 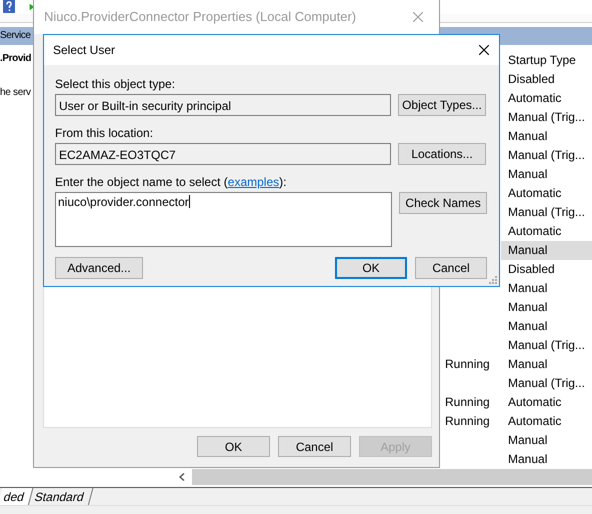 I want to click on service-description: he serv, so click(x=15, y=92).